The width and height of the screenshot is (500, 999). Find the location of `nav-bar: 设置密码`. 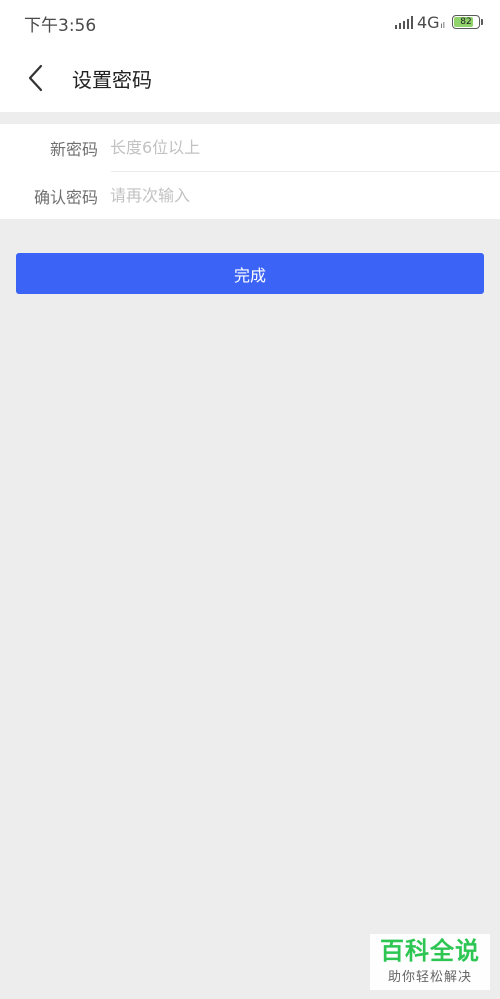

nav-bar: 设置密码 is located at coordinates (250, 78).